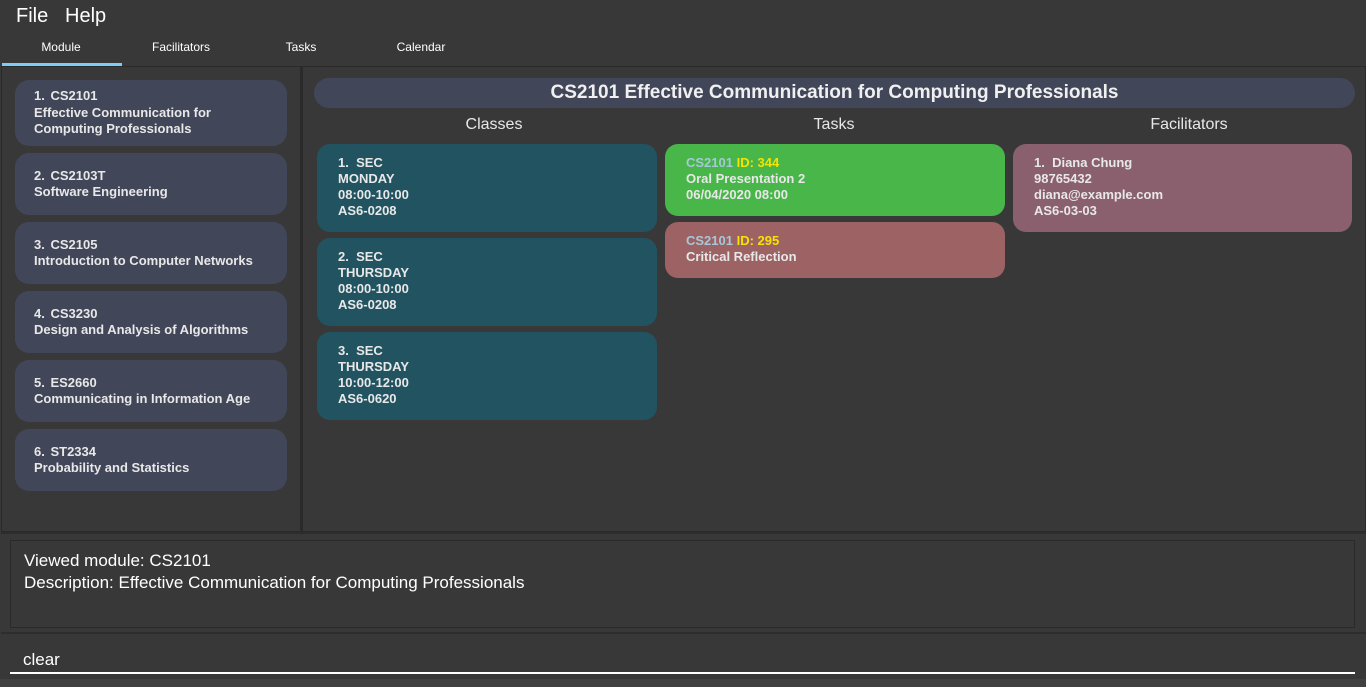 The height and width of the screenshot is (687, 1366). What do you see at coordinates (61, 49) in the screenshot?
I see `tab-module: Module` at bounding box center [61, 49].